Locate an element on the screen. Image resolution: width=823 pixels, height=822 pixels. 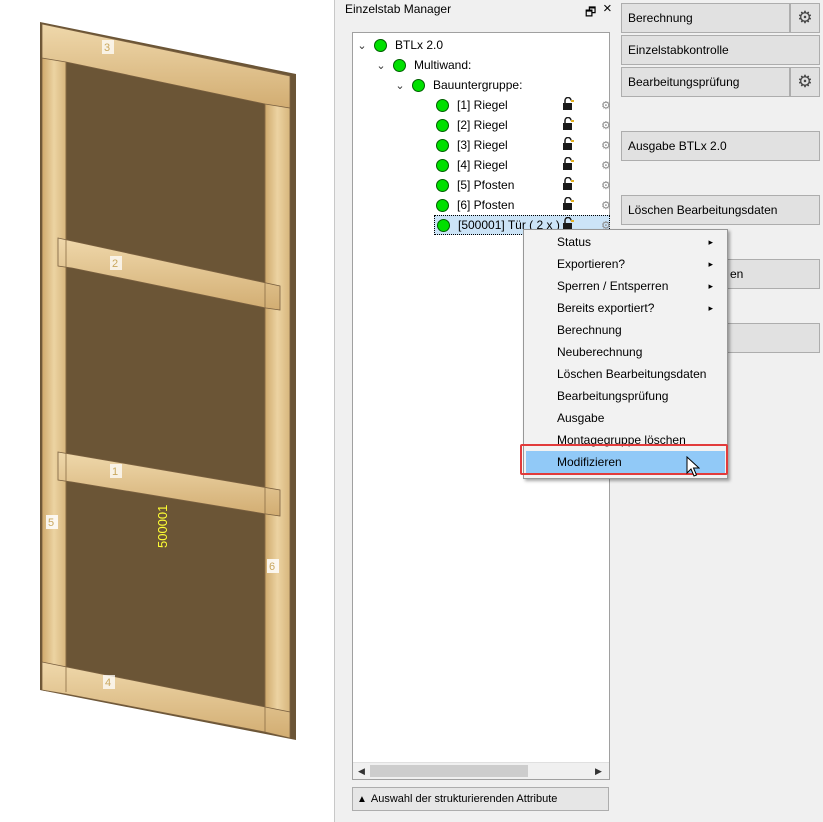
menu-item-neuberechnung: Neuberechnung is located at coordinates (625, 352).